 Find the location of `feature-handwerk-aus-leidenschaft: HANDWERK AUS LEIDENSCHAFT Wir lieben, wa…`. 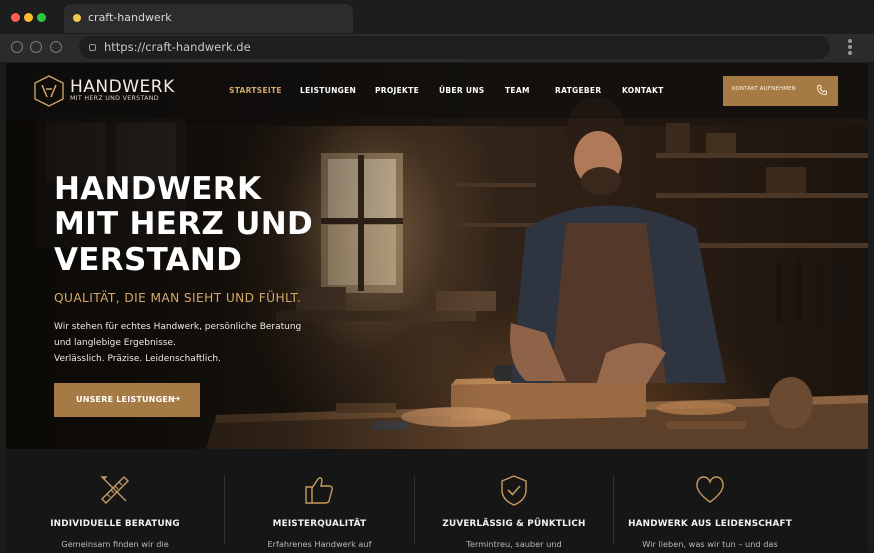

feature-handwerk-aus-leidenschaft: HANDWERK AUS LEIDENSCHAFT Wir lieben, wa… is located at coordinates (710, 501).